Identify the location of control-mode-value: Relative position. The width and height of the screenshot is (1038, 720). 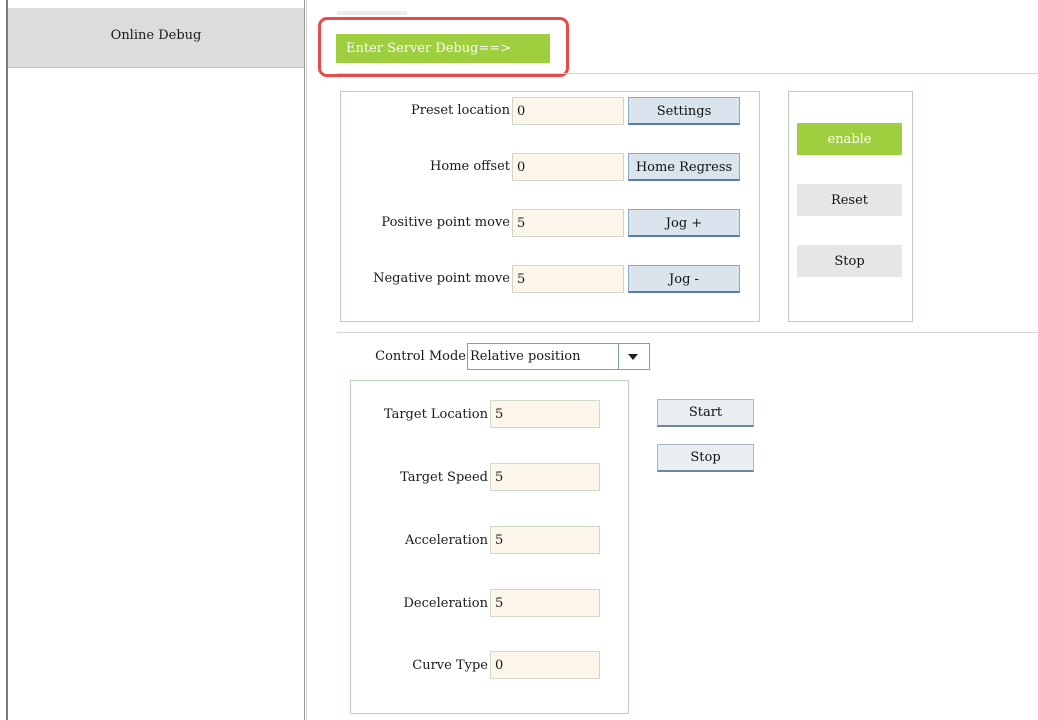
(525, 356).